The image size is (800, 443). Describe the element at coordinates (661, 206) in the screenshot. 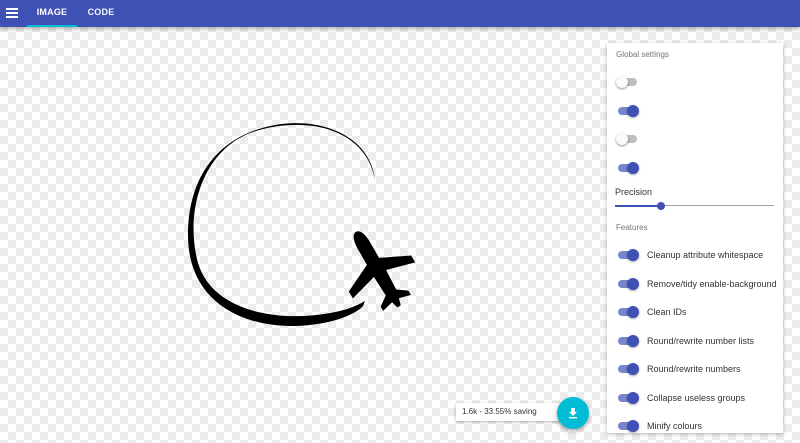

I see `slider-knob` at that location.